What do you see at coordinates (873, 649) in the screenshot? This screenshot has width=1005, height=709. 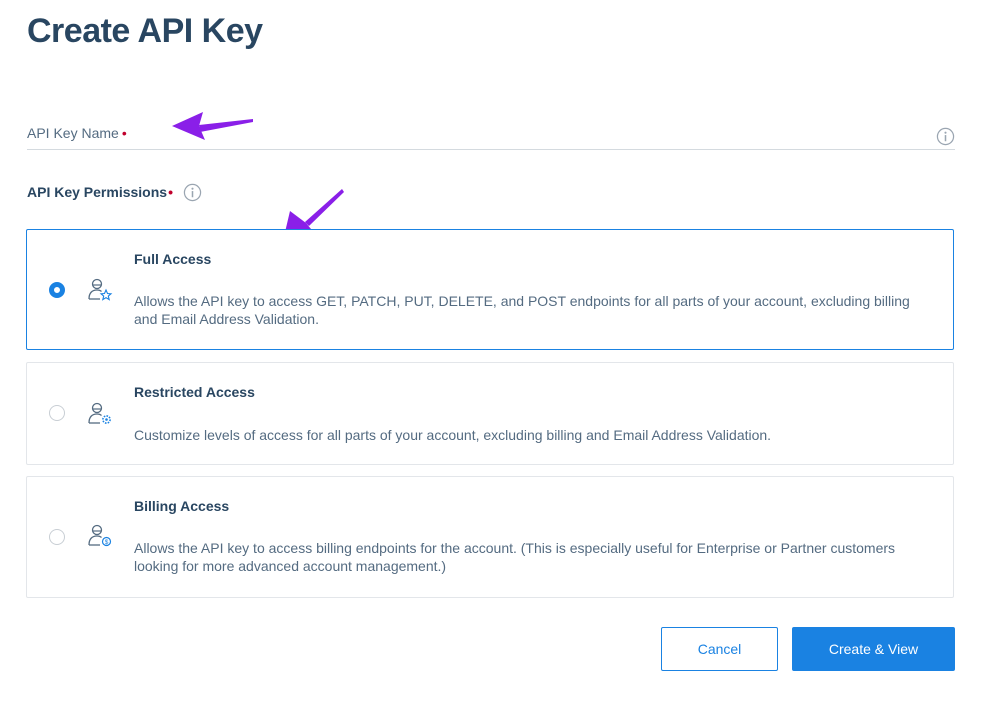 I see `create-and-view-button: Create & View` at bounding box center [873, 649].